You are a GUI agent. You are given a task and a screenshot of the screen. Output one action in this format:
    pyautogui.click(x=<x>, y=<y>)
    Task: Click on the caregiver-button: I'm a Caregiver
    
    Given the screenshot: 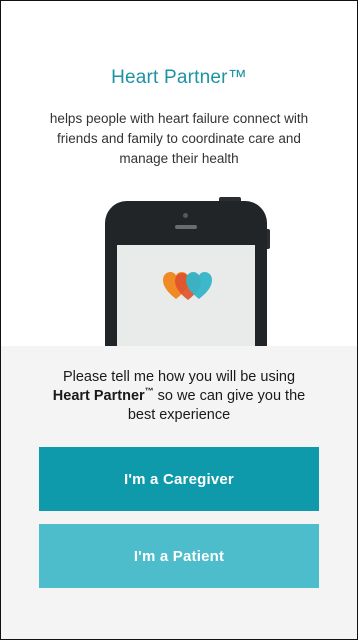 What is the action you would take?
    pyautogui.click(x=179, y=479)
    